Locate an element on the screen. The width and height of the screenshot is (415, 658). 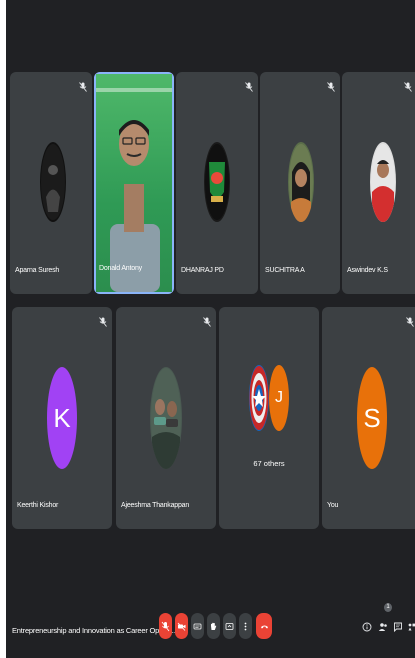
end-call-icon is located at coordinates (264, 626).